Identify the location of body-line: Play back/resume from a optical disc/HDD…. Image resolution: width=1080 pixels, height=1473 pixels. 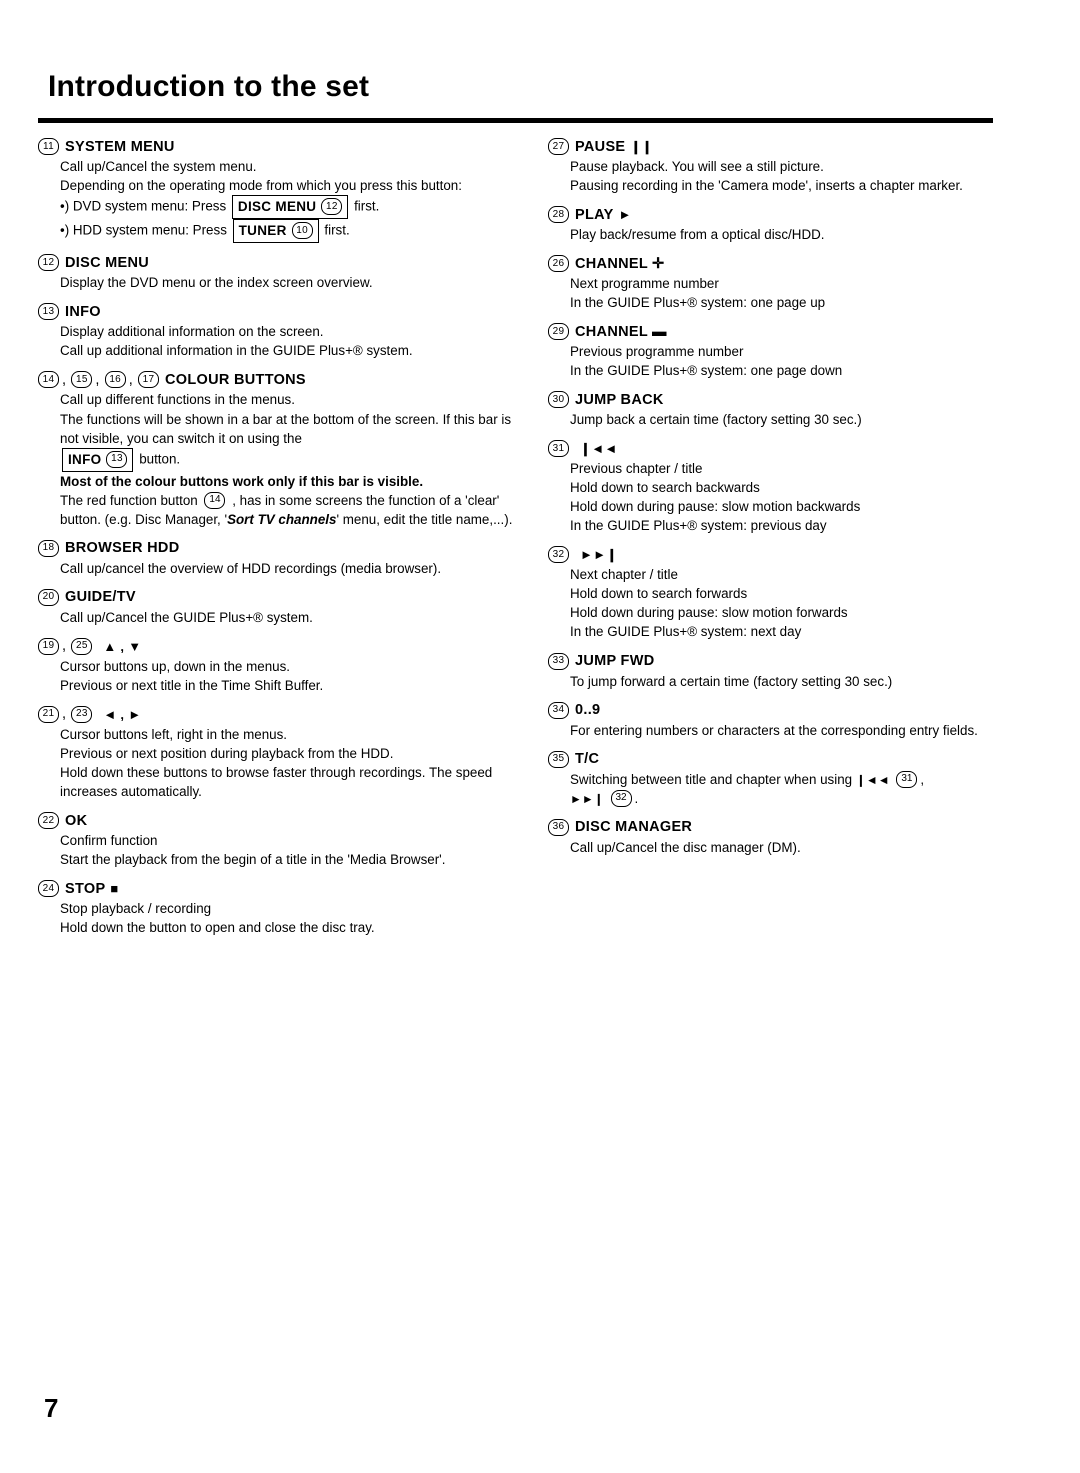
(697, 235).